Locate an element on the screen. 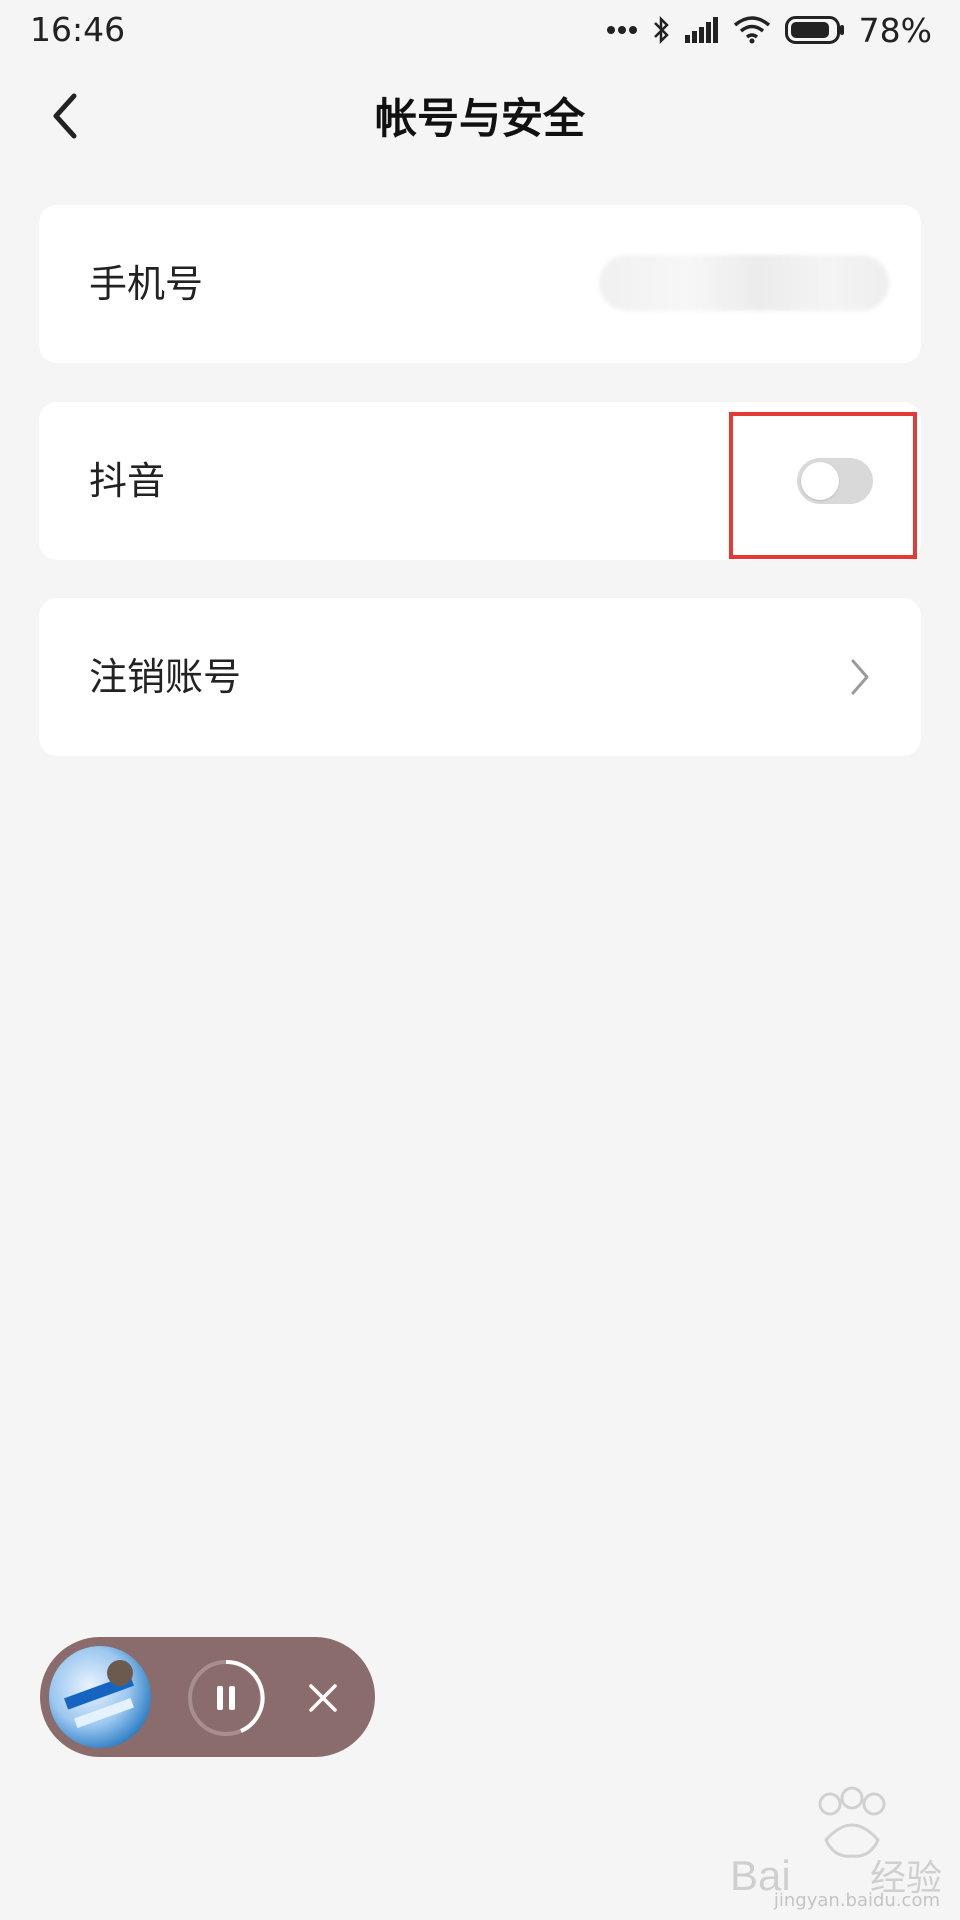  douyin-label: 抖音 is located at coordinates (127, 481).